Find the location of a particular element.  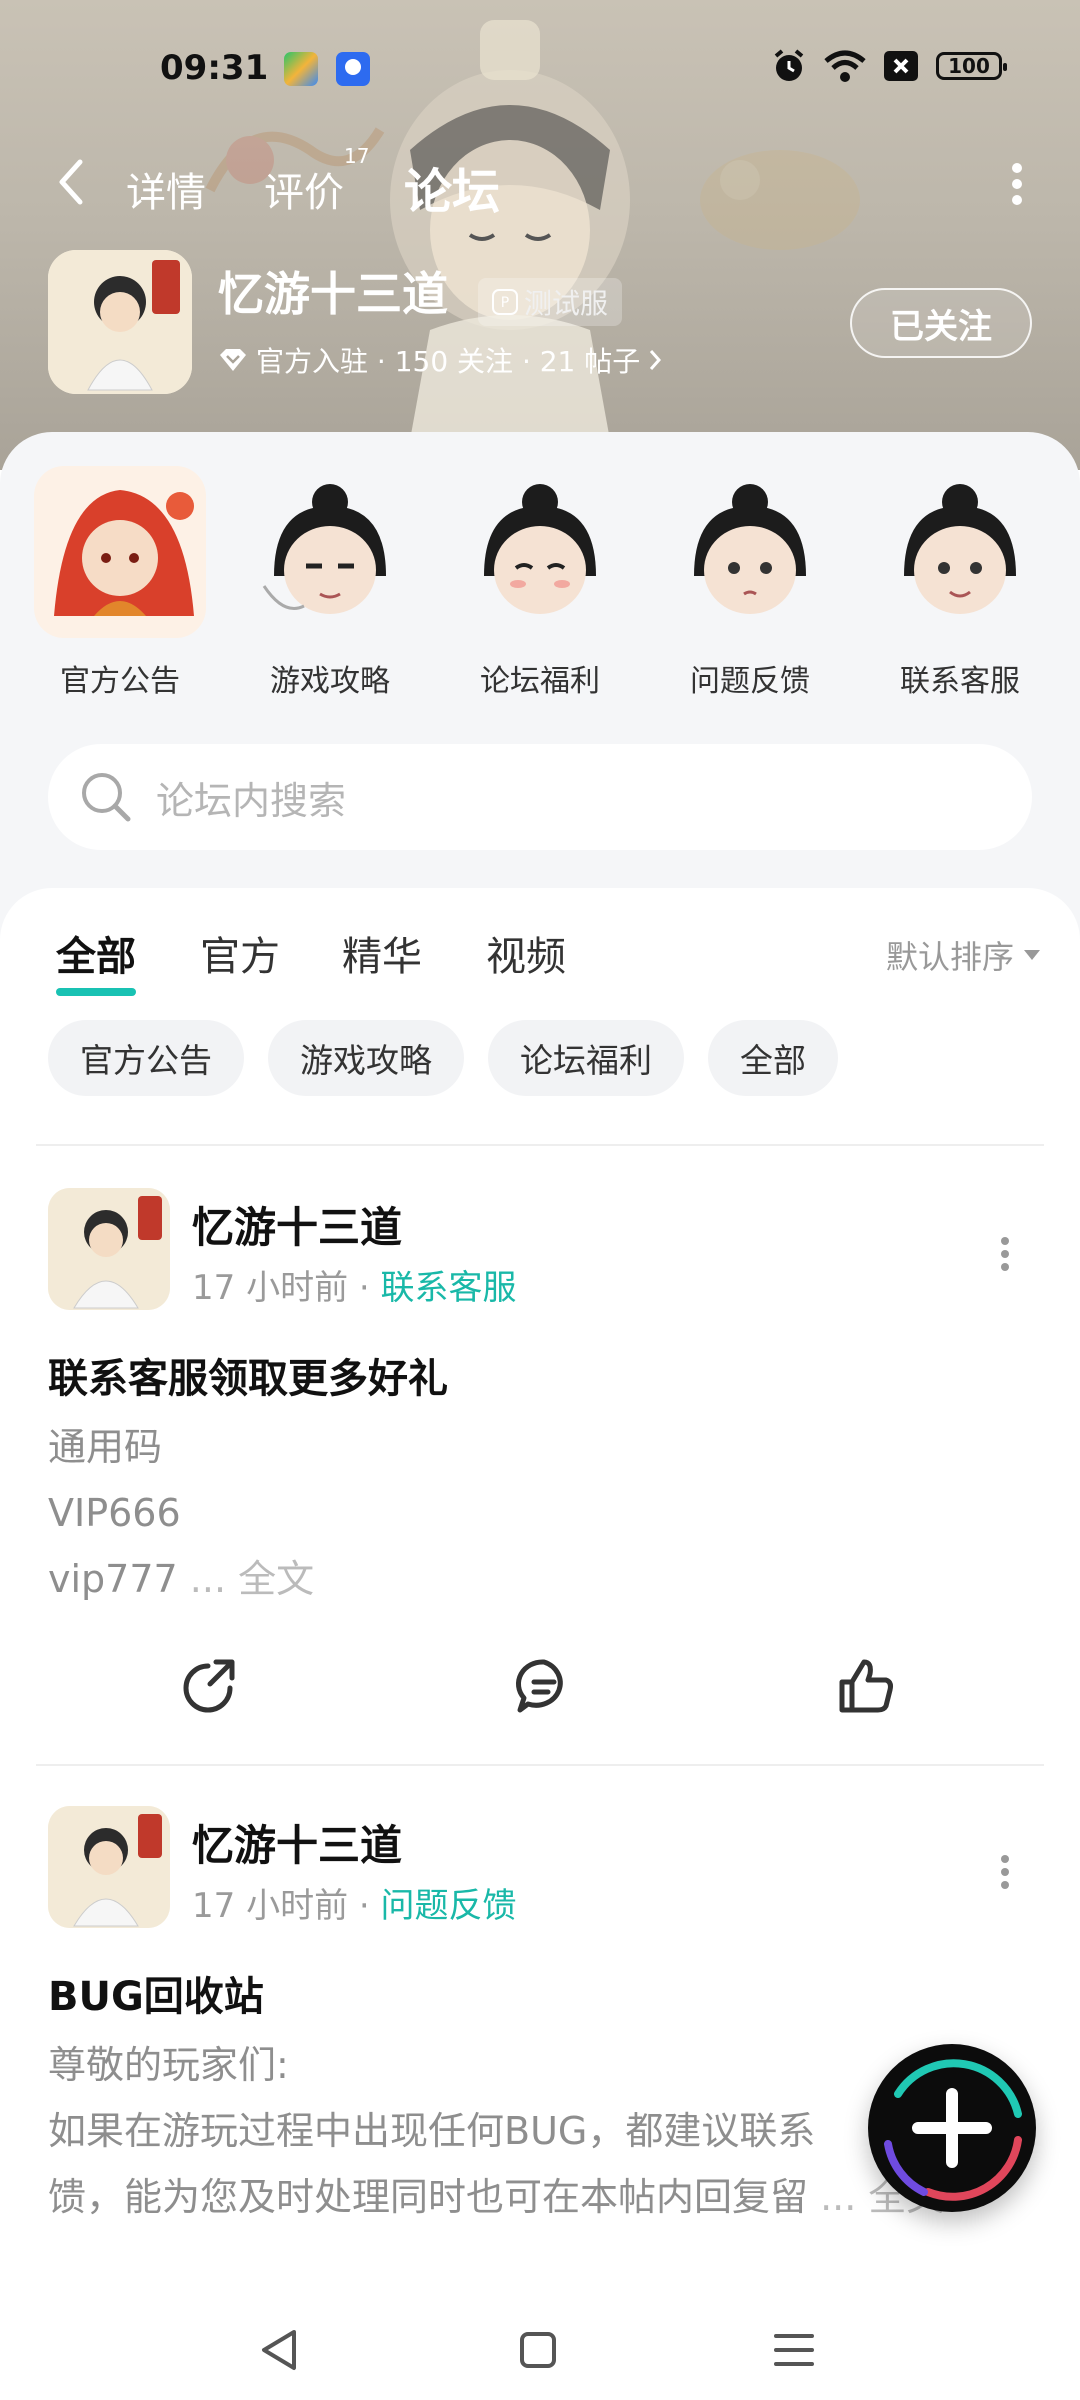

battery-icon: 100 is located at coordinates (971, 66).